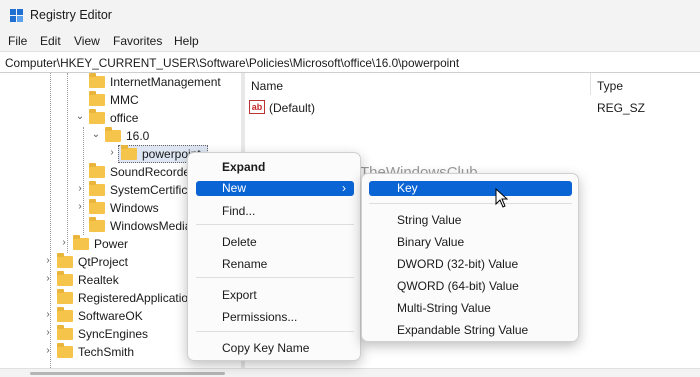  Describe the element at coordinates (243, 167) in the screenshot. I see `menu-item-expand: Expand` at that location.